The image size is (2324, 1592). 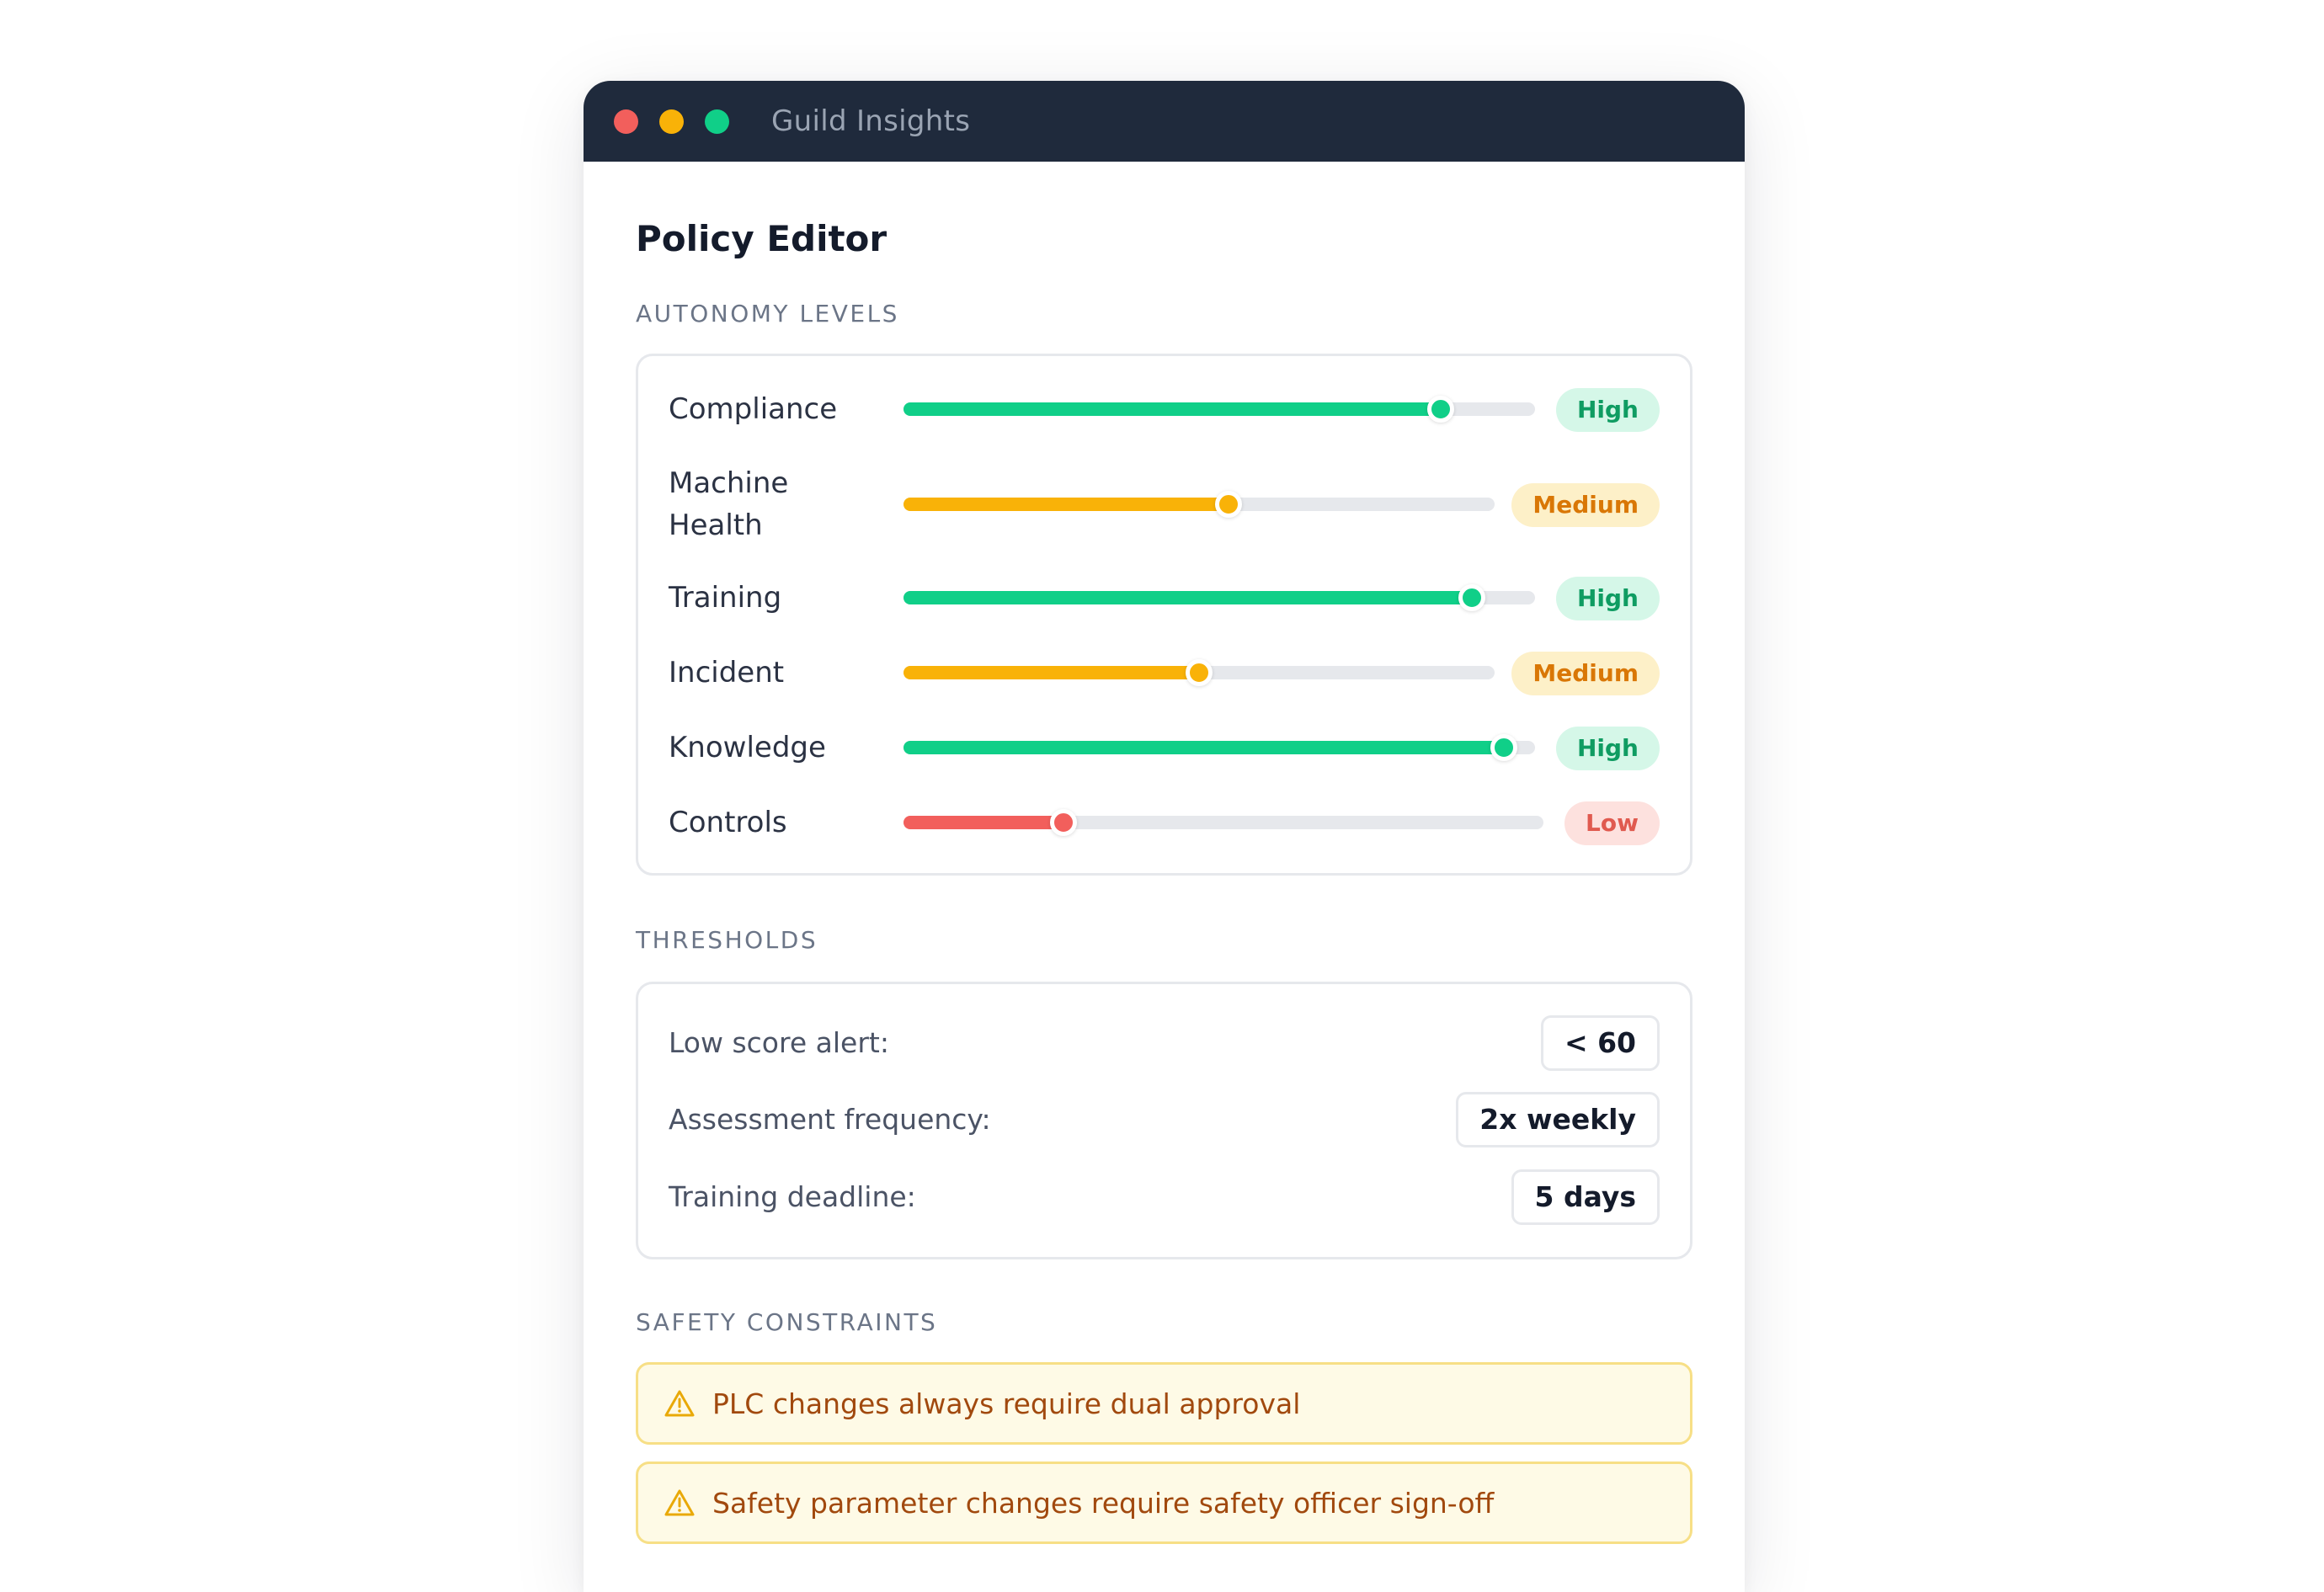 What do you see at coordinates (761, 238) in the screenshot?
I see `page-title: Policy Editor` at bounding box center [761, 238].